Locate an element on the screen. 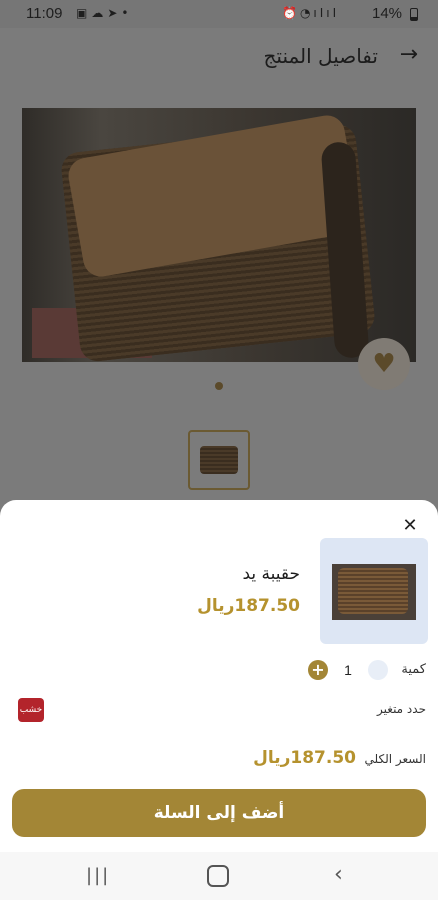  heart-icon: ♥ is located at coordinates (384, 364).